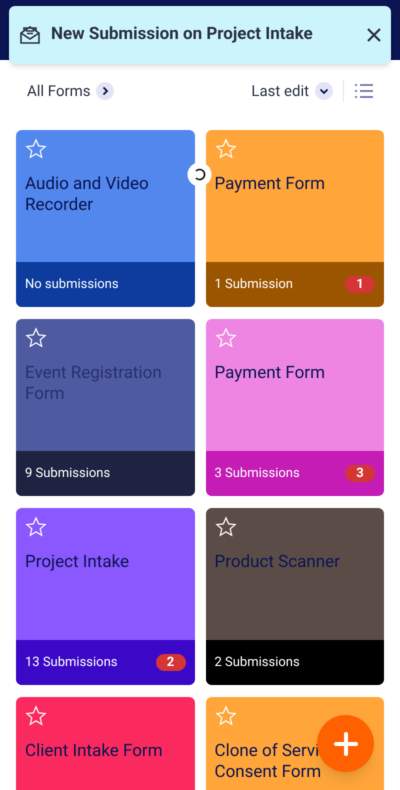 The height and width of the screenshot is (790, 400). What do you see at coordinates (295, 407) in the screenshot?
I see `form-card: Payment Form 3 Submissions 3` at bounding box center [295, 407].